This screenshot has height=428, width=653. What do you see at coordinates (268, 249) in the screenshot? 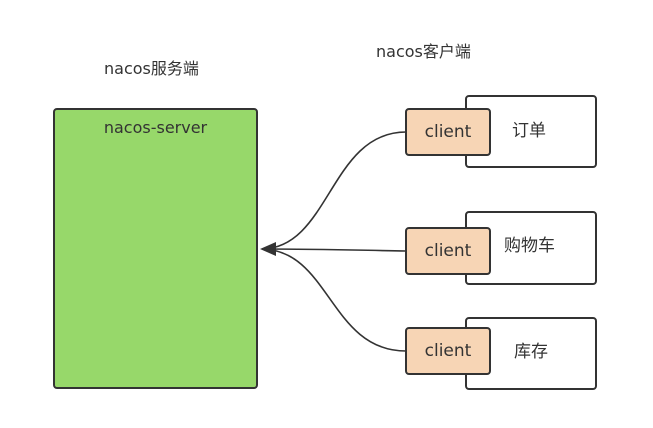
I see `arrowhead-icon` at bounding box center [268, 249].